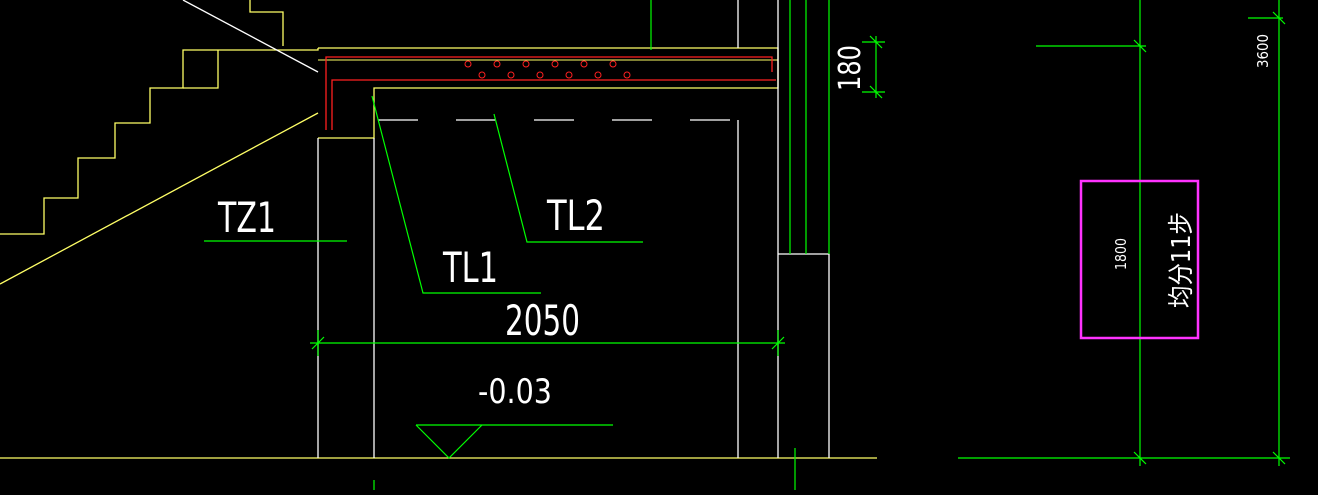  What do you see at coordinates (246, 217) in the screenshot?
I see `label-tz1: TZ1` at bounding box center [246, 217].